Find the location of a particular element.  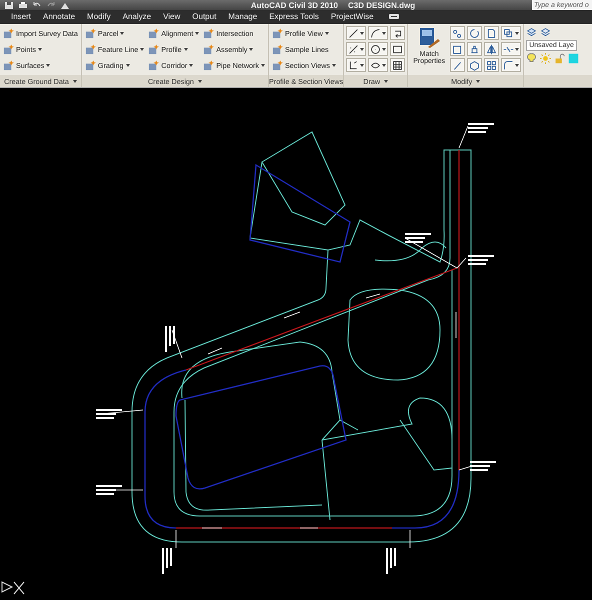

square-icon is located at coordinates (458, 49).